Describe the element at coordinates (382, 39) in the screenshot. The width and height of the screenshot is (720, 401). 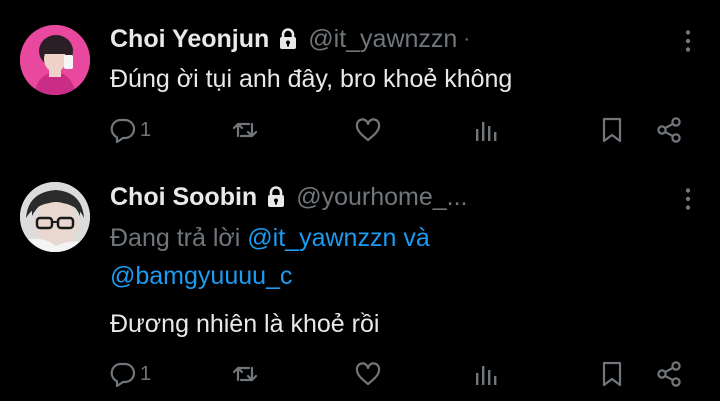
I see `handle: @it_yawnzzn` at that location.